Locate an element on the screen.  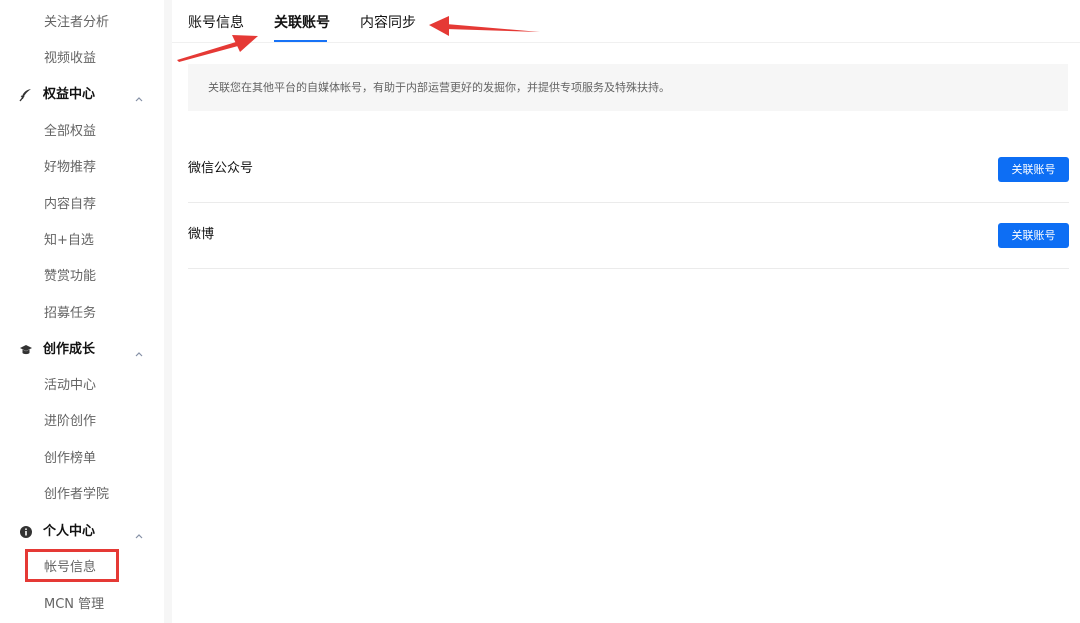
sidebar-item-all-benefits: 全部权益 is located at coordinates (70, 132).